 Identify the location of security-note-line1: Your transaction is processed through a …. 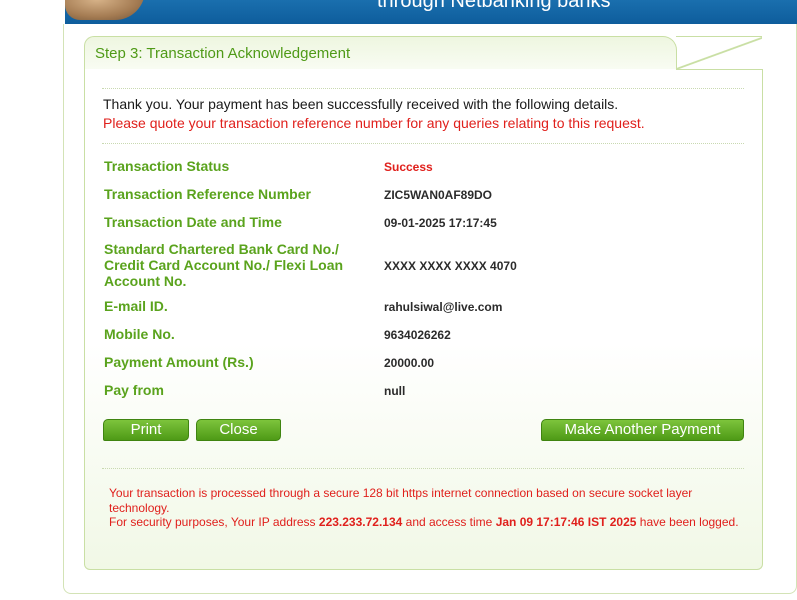
(401, 500).